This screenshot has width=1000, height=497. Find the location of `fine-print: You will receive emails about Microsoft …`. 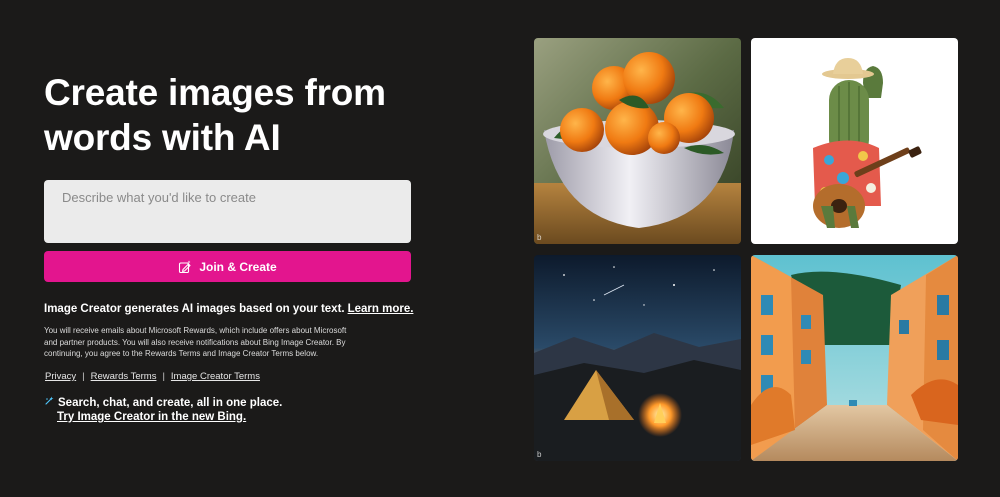

fine-print: You will receive emails about Microsoft … is located at coordinates (195, 342).